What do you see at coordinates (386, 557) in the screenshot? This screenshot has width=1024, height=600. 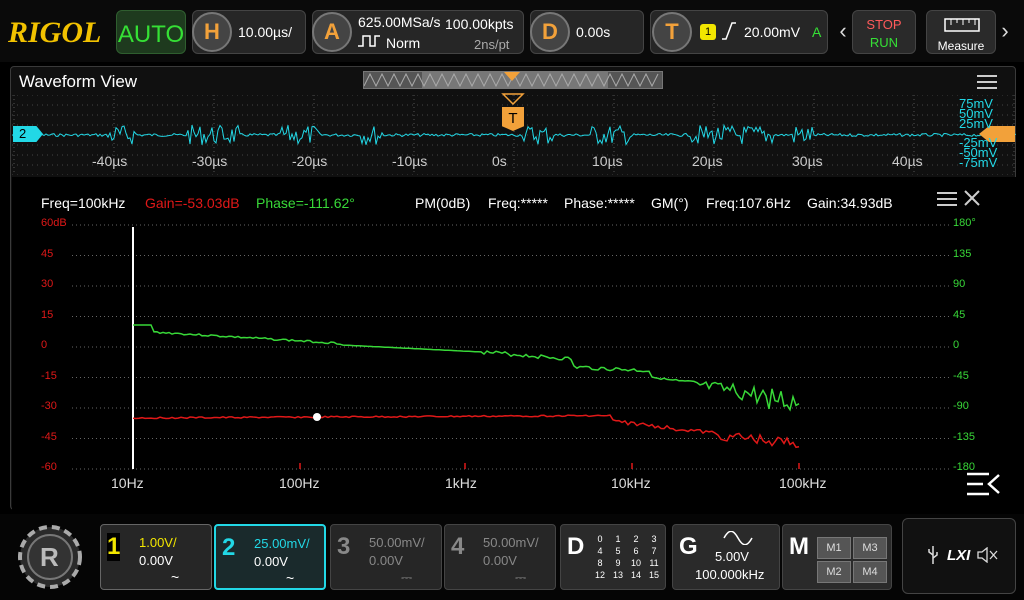 I see `channel-3-panel: 3 50.00mV/0.00V ⎓` at bounding box center [386, 557].